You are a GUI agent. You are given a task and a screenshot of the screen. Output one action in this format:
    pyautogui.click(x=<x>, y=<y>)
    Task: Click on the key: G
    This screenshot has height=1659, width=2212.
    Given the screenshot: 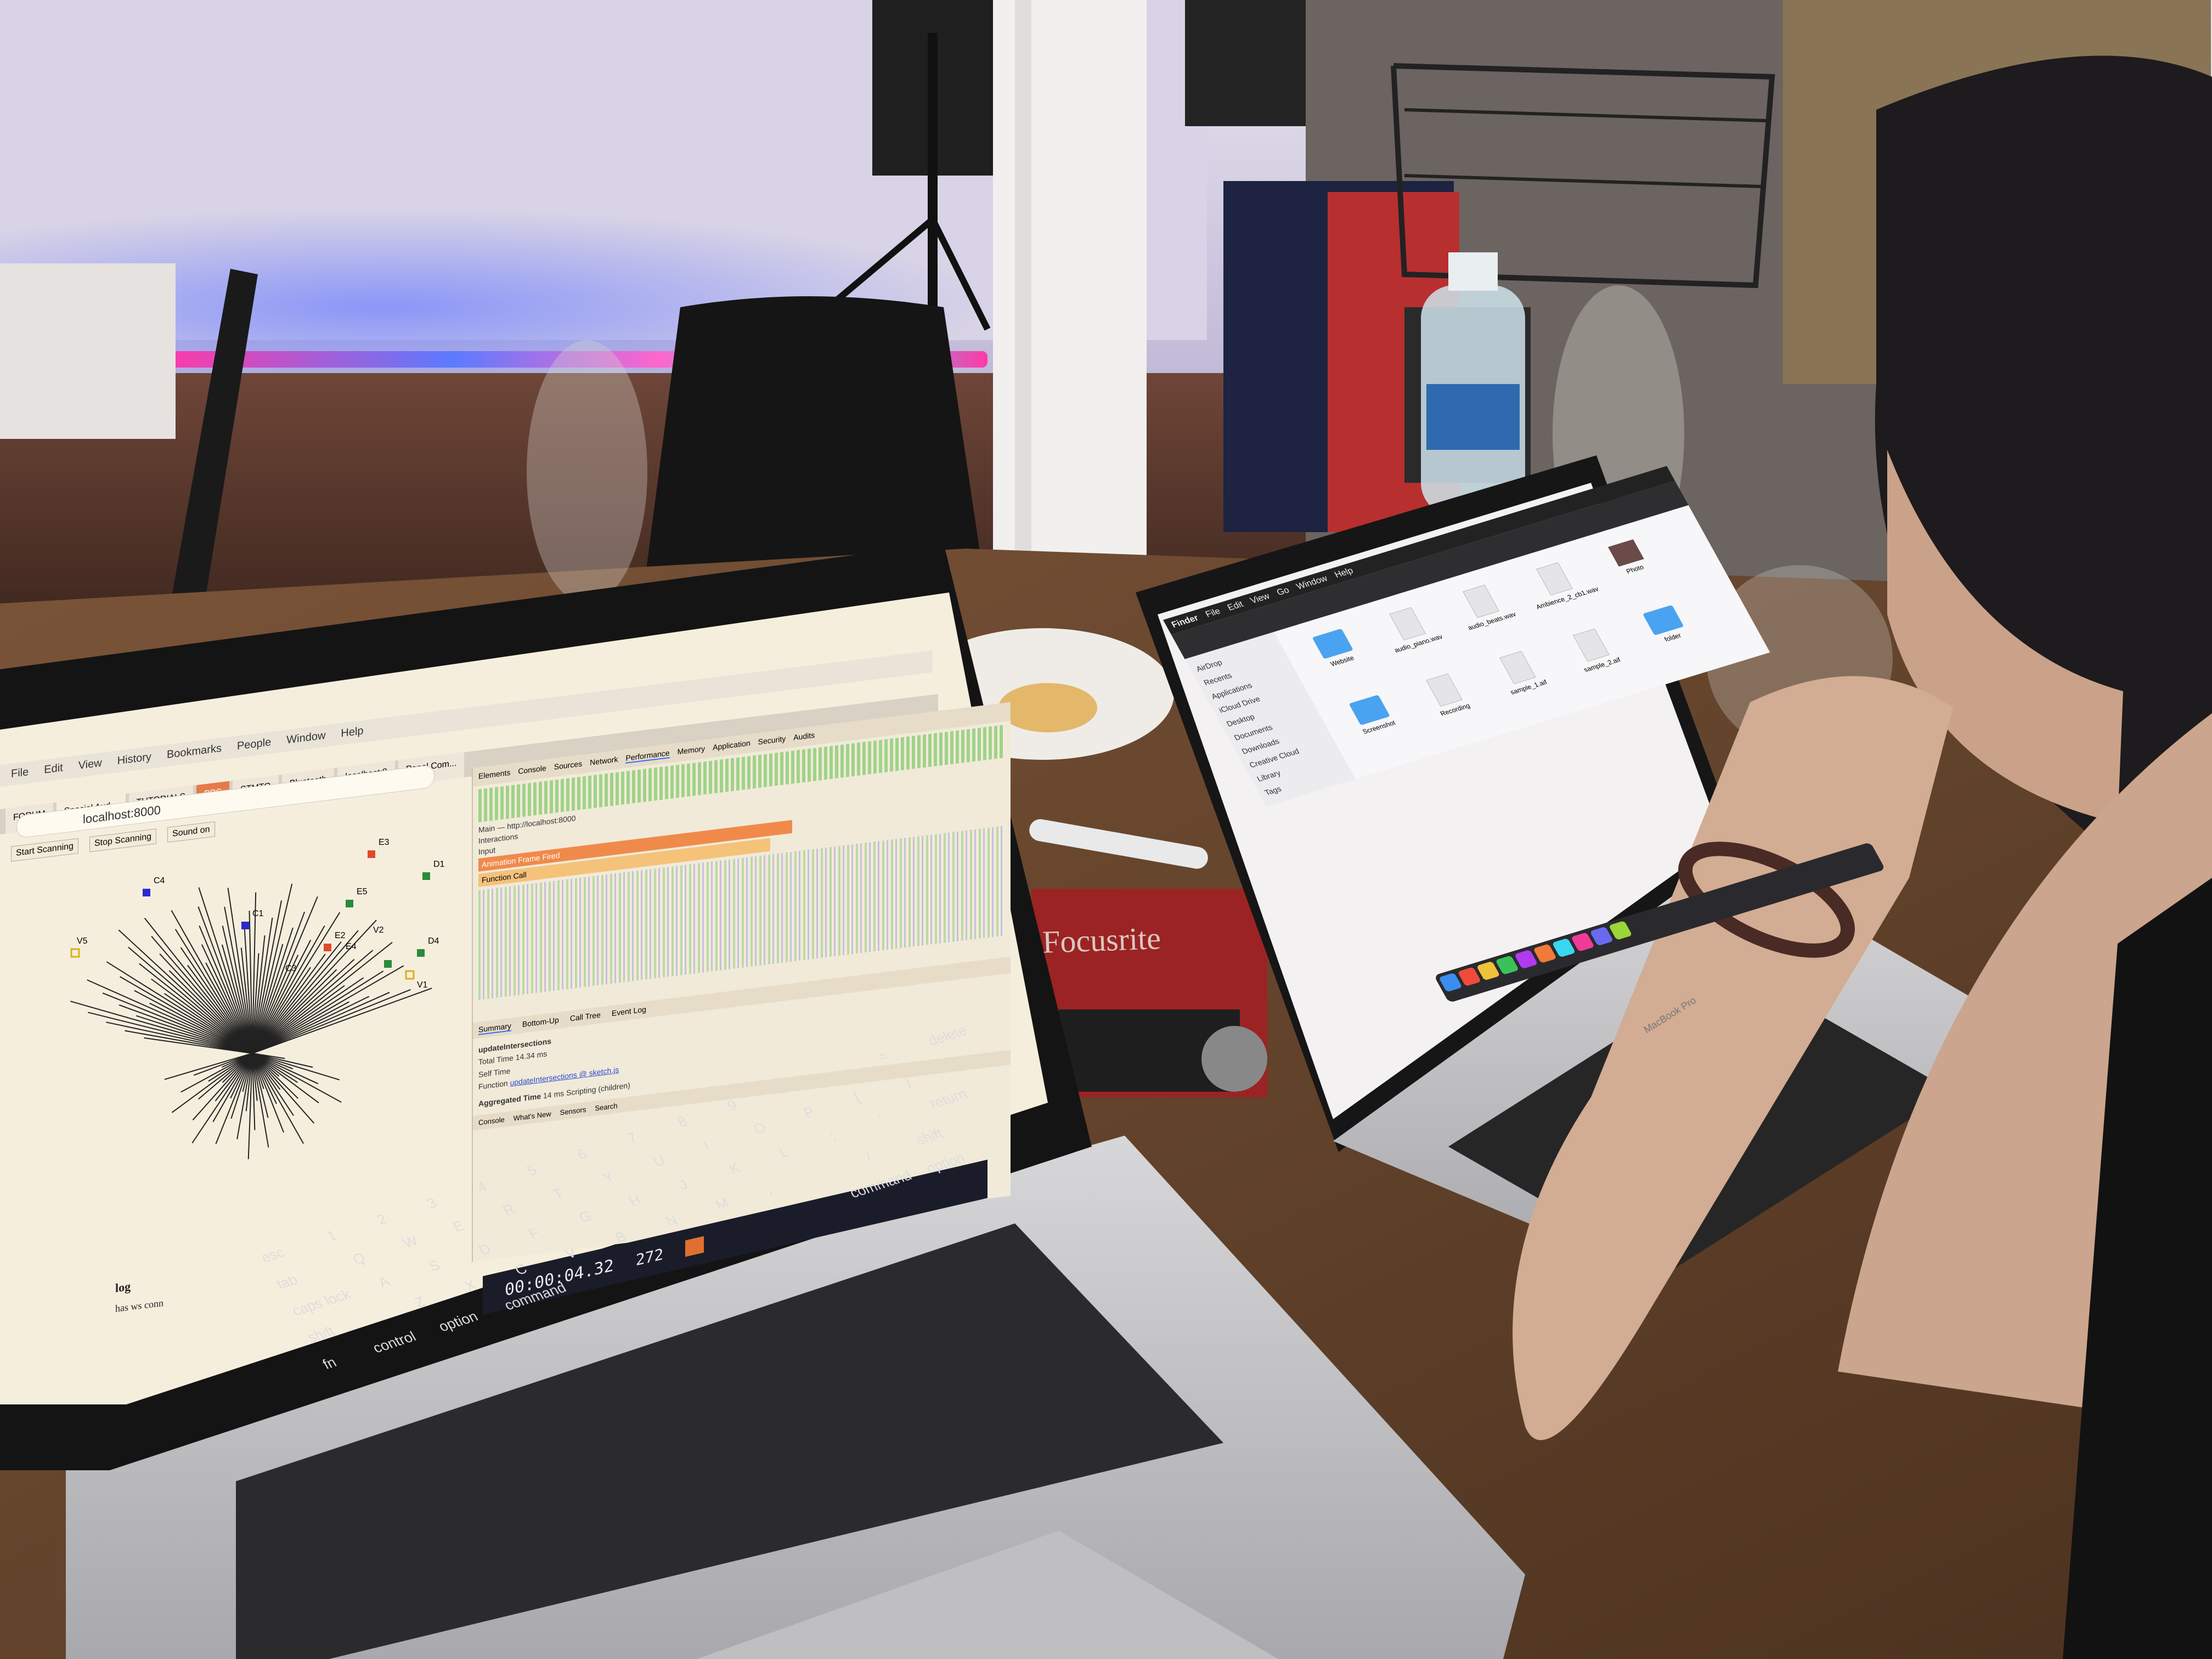 What is the action you would take?
    pyautogui.click(x=601, y=1212)
    